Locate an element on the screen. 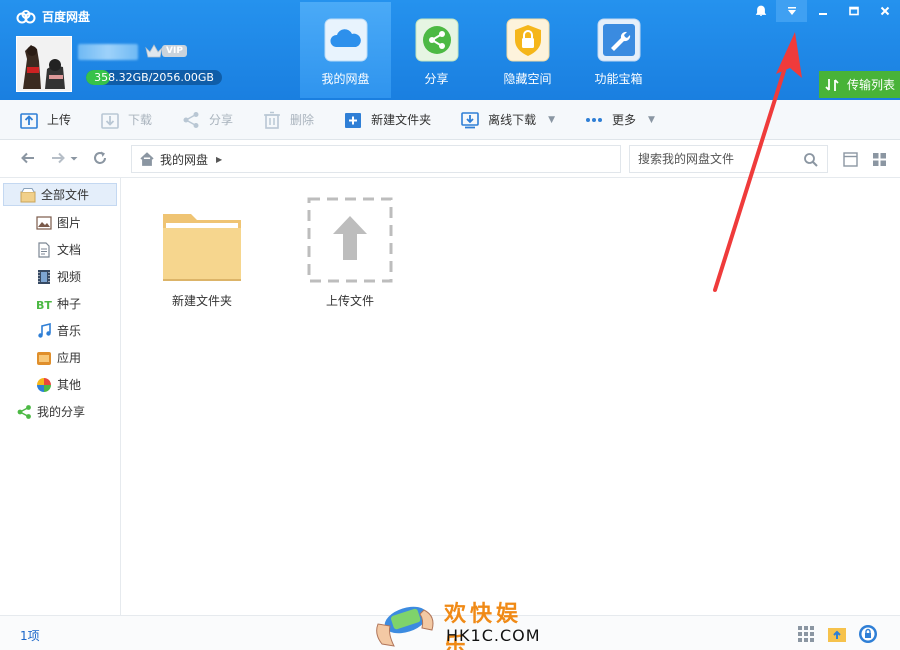 Image resolution: width=900 pixels, height=650 pixels. lock-status-icon is located at coordinates (868, 634).